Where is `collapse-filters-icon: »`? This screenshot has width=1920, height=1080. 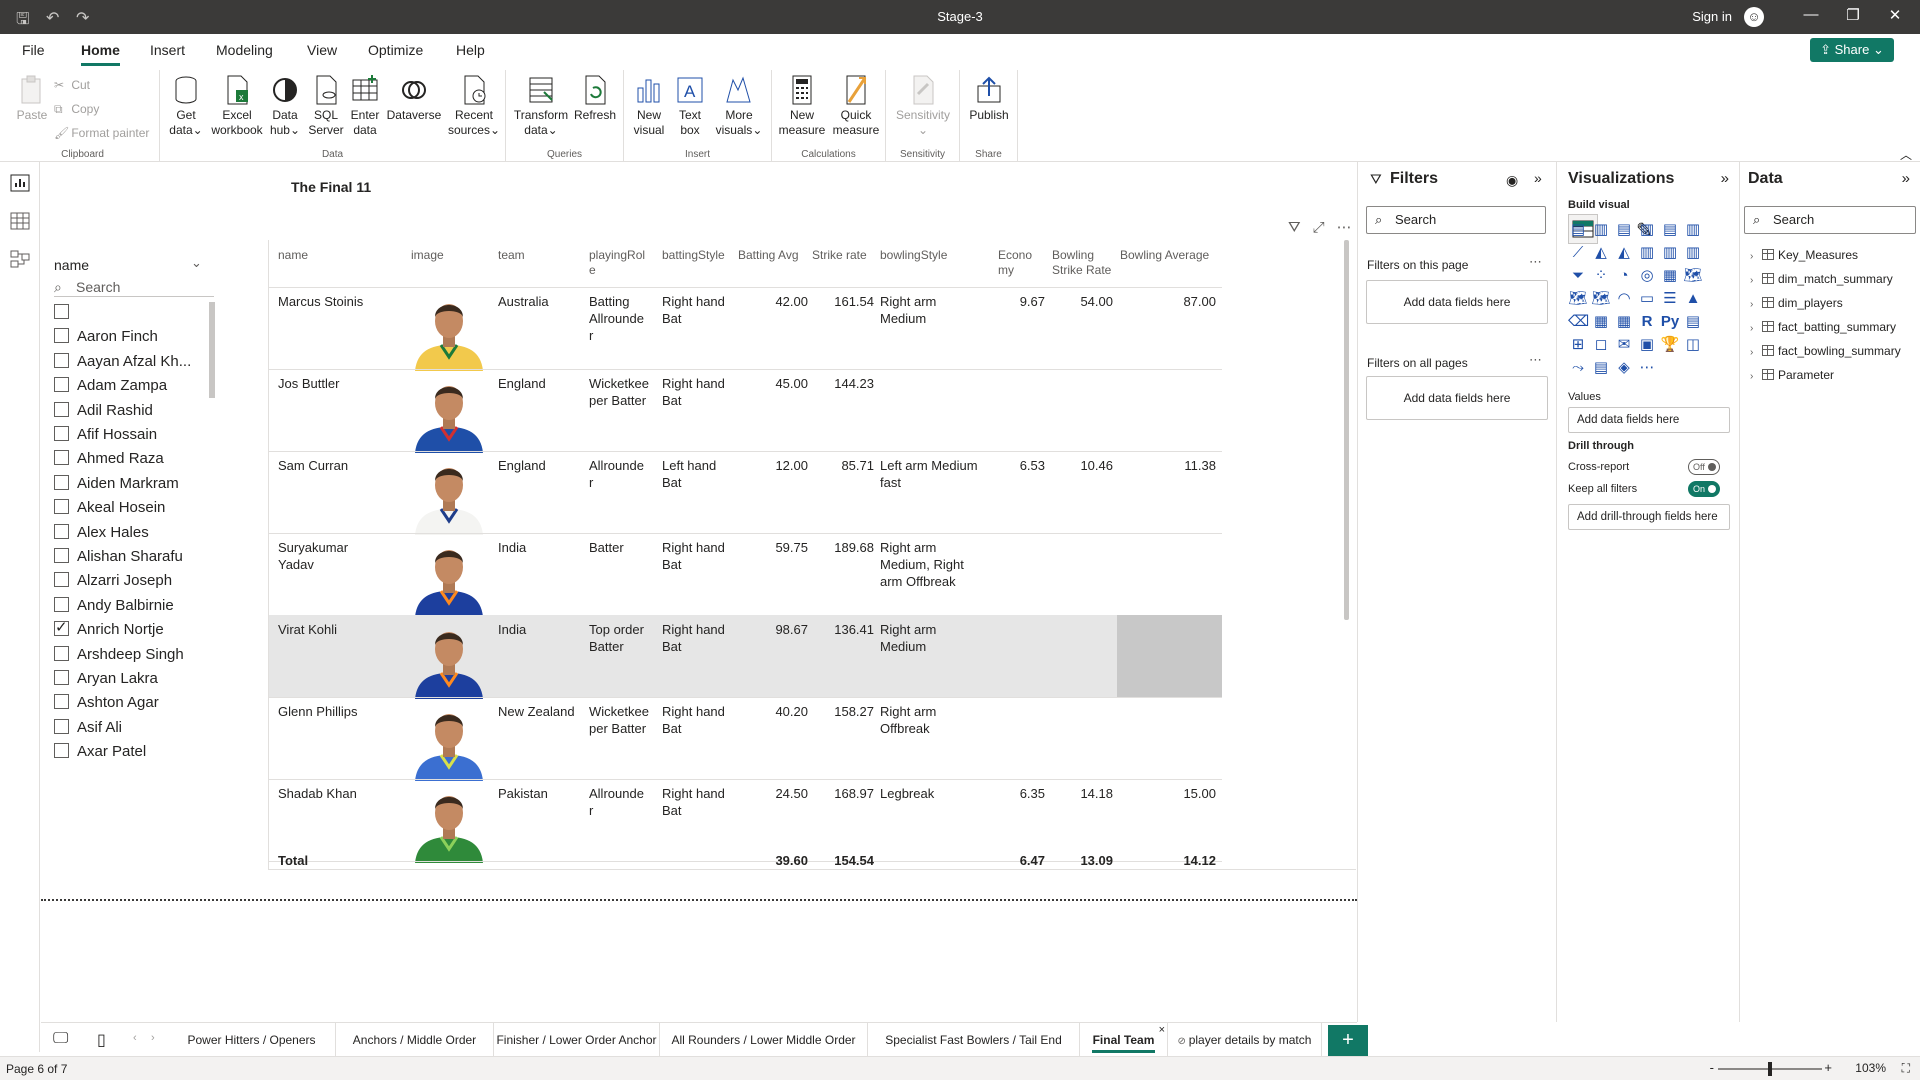 collapse-filters-icon: » is located at coordinates (1538, 178).